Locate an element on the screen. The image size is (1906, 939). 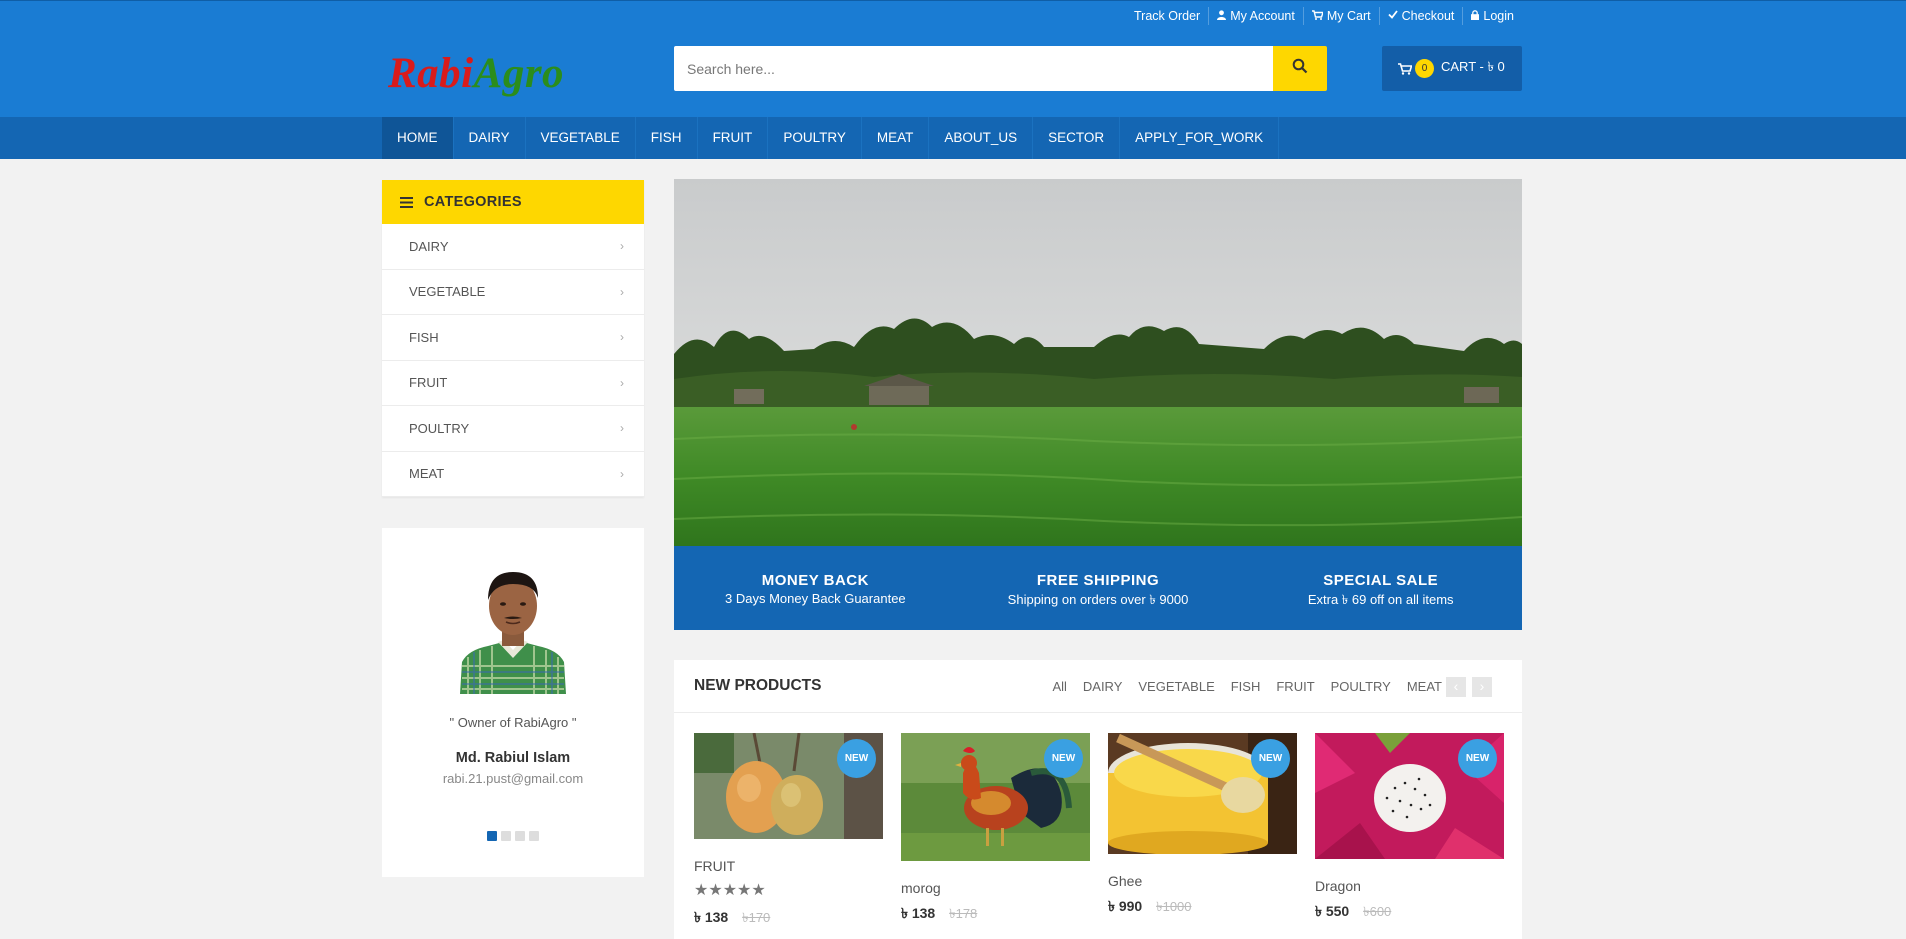
filter-tab-vegetable: VEGETABLE is located at coordinates (1176, 686).